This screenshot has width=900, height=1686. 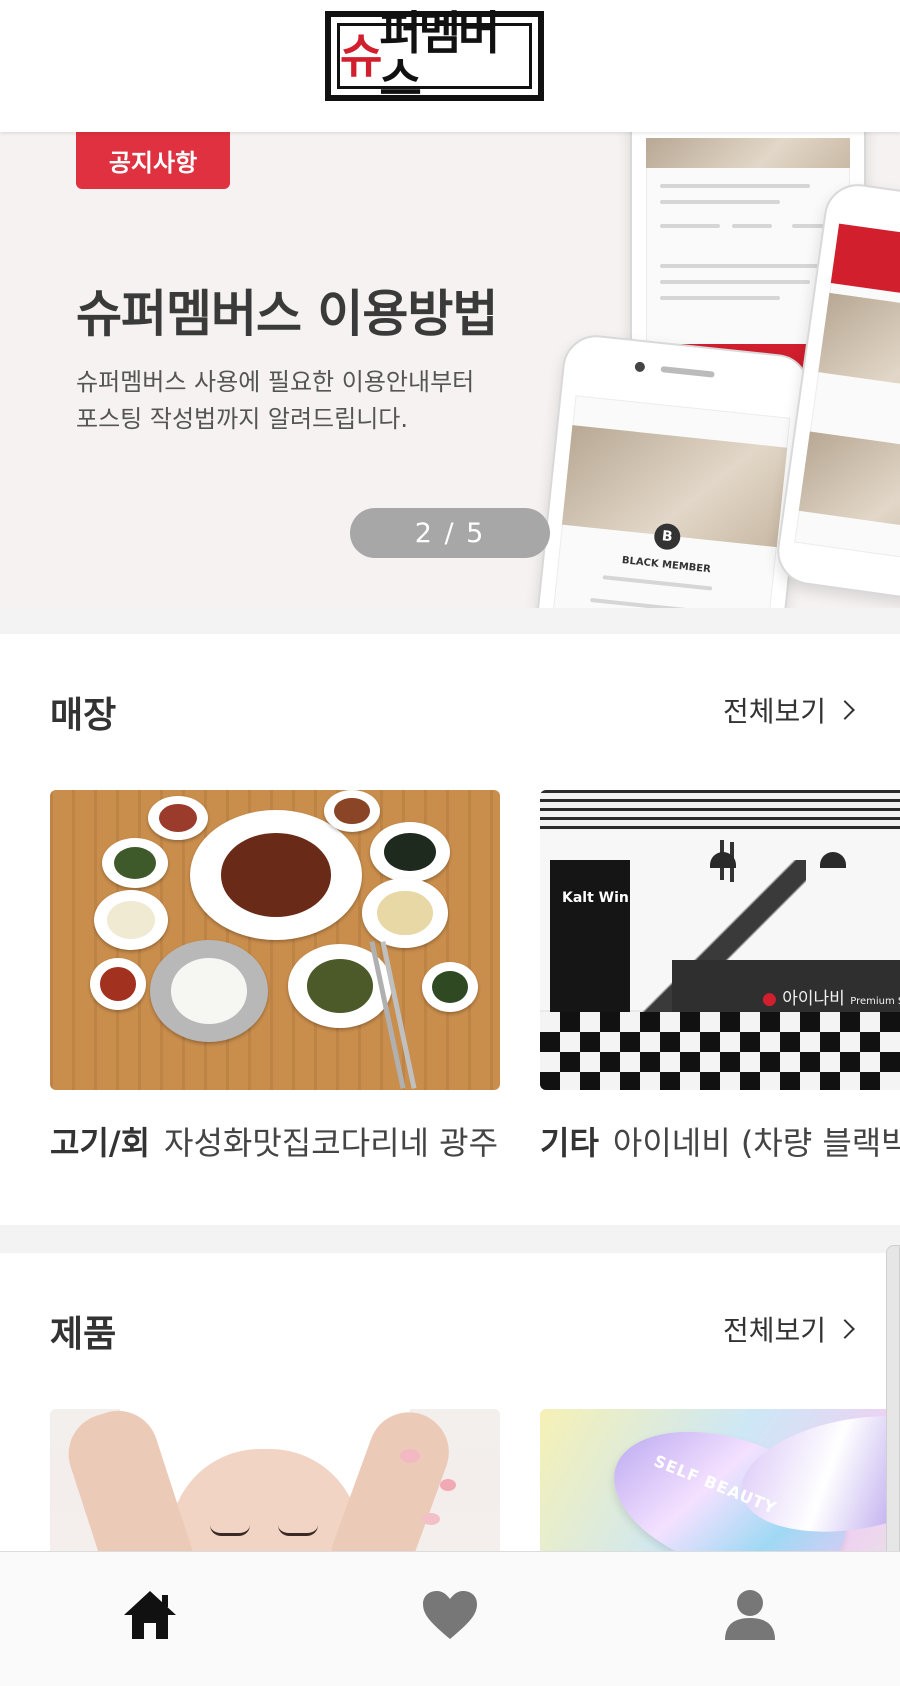 What do you see at coordinates (831, 999) in the screenshot?
I see `interior-counter-text: ● 아이나비 Premium St` at bounding box center [831, 999].